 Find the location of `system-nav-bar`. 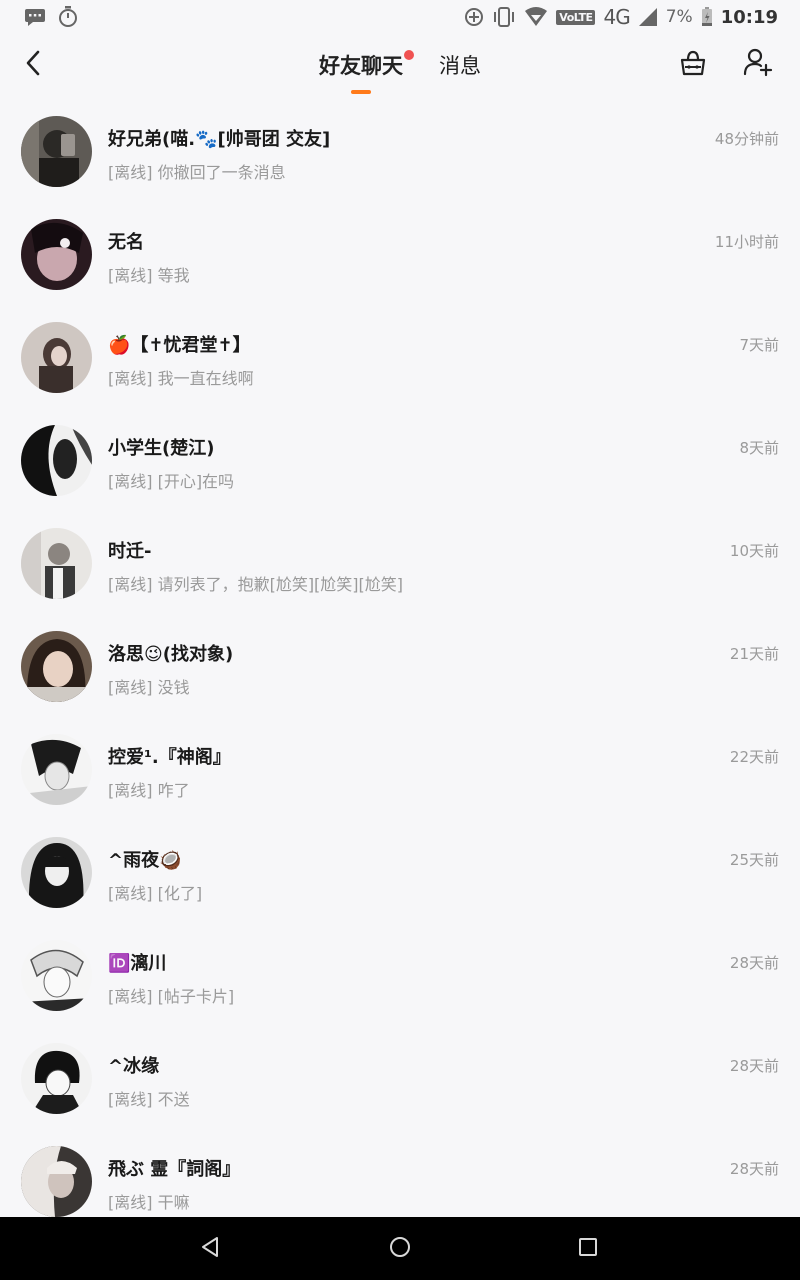

system-nav-bar is located at coordinates (400, 1248).